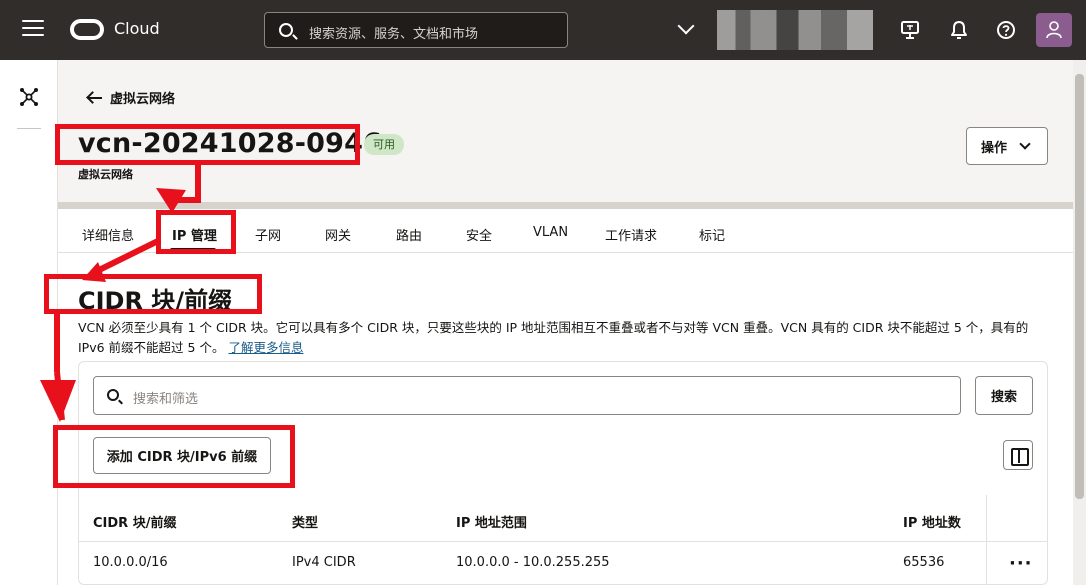  What do you see at coordinates (120, 293) in the screenshot?
I see `annotation-arrows` at bounding box center [120, 293].